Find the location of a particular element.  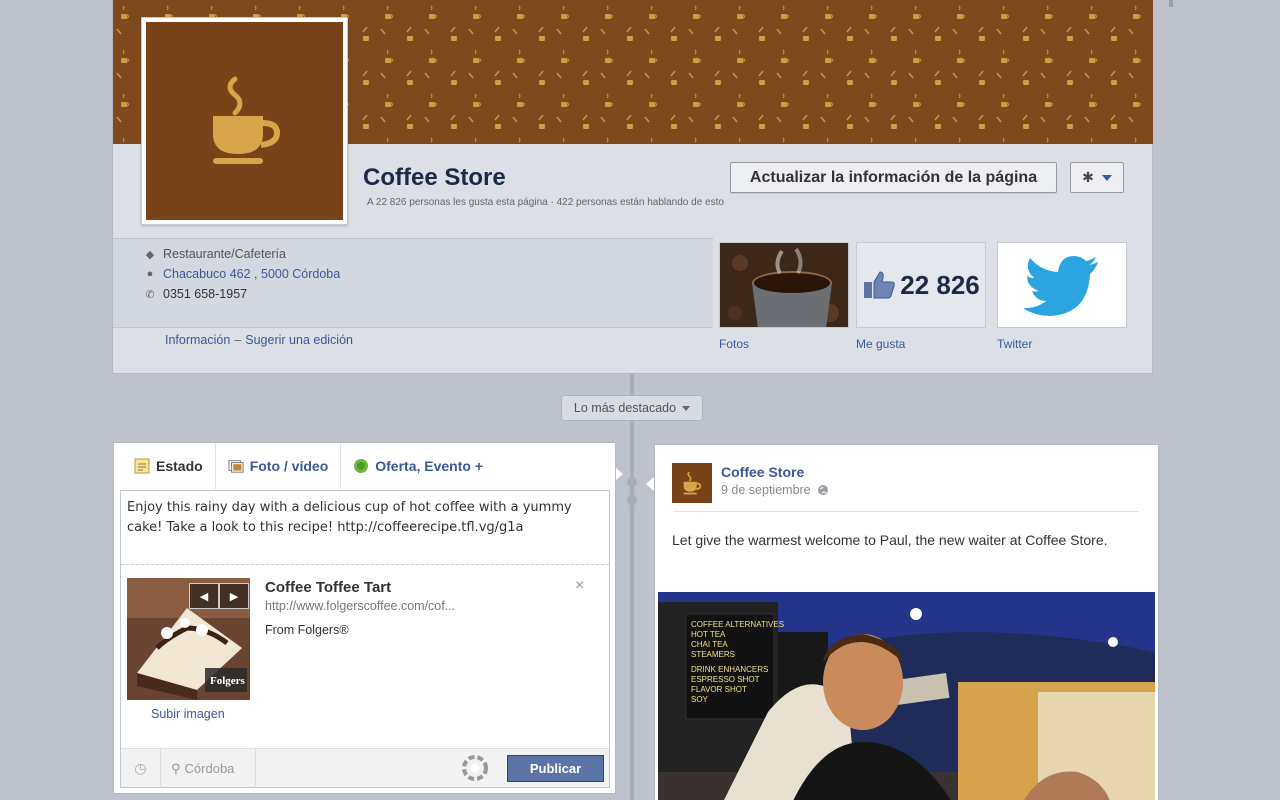

location-label: Córdoba is located at coordinates (209, 768).